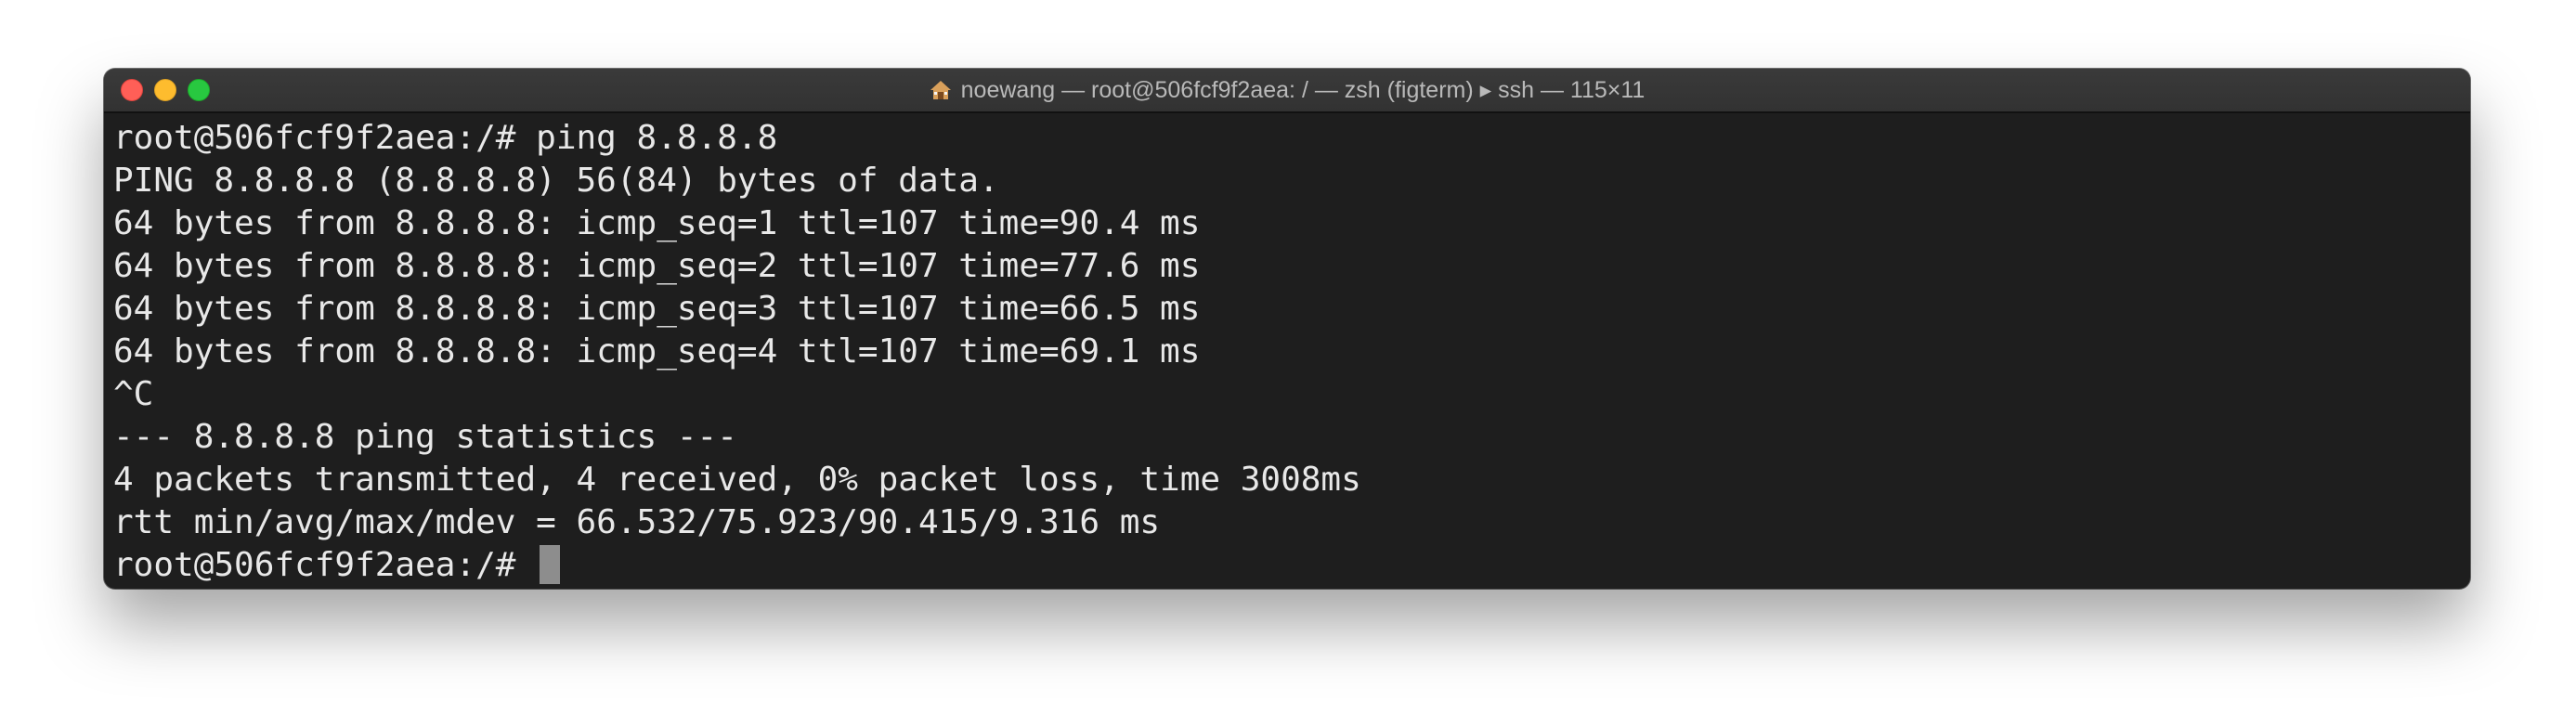 The width and height of the screenshot is (2576, 728). What do you see at coordinates (134, 394) in the screenshot?
I see `terminal-line: ^C` at bounding box center [134, 394].